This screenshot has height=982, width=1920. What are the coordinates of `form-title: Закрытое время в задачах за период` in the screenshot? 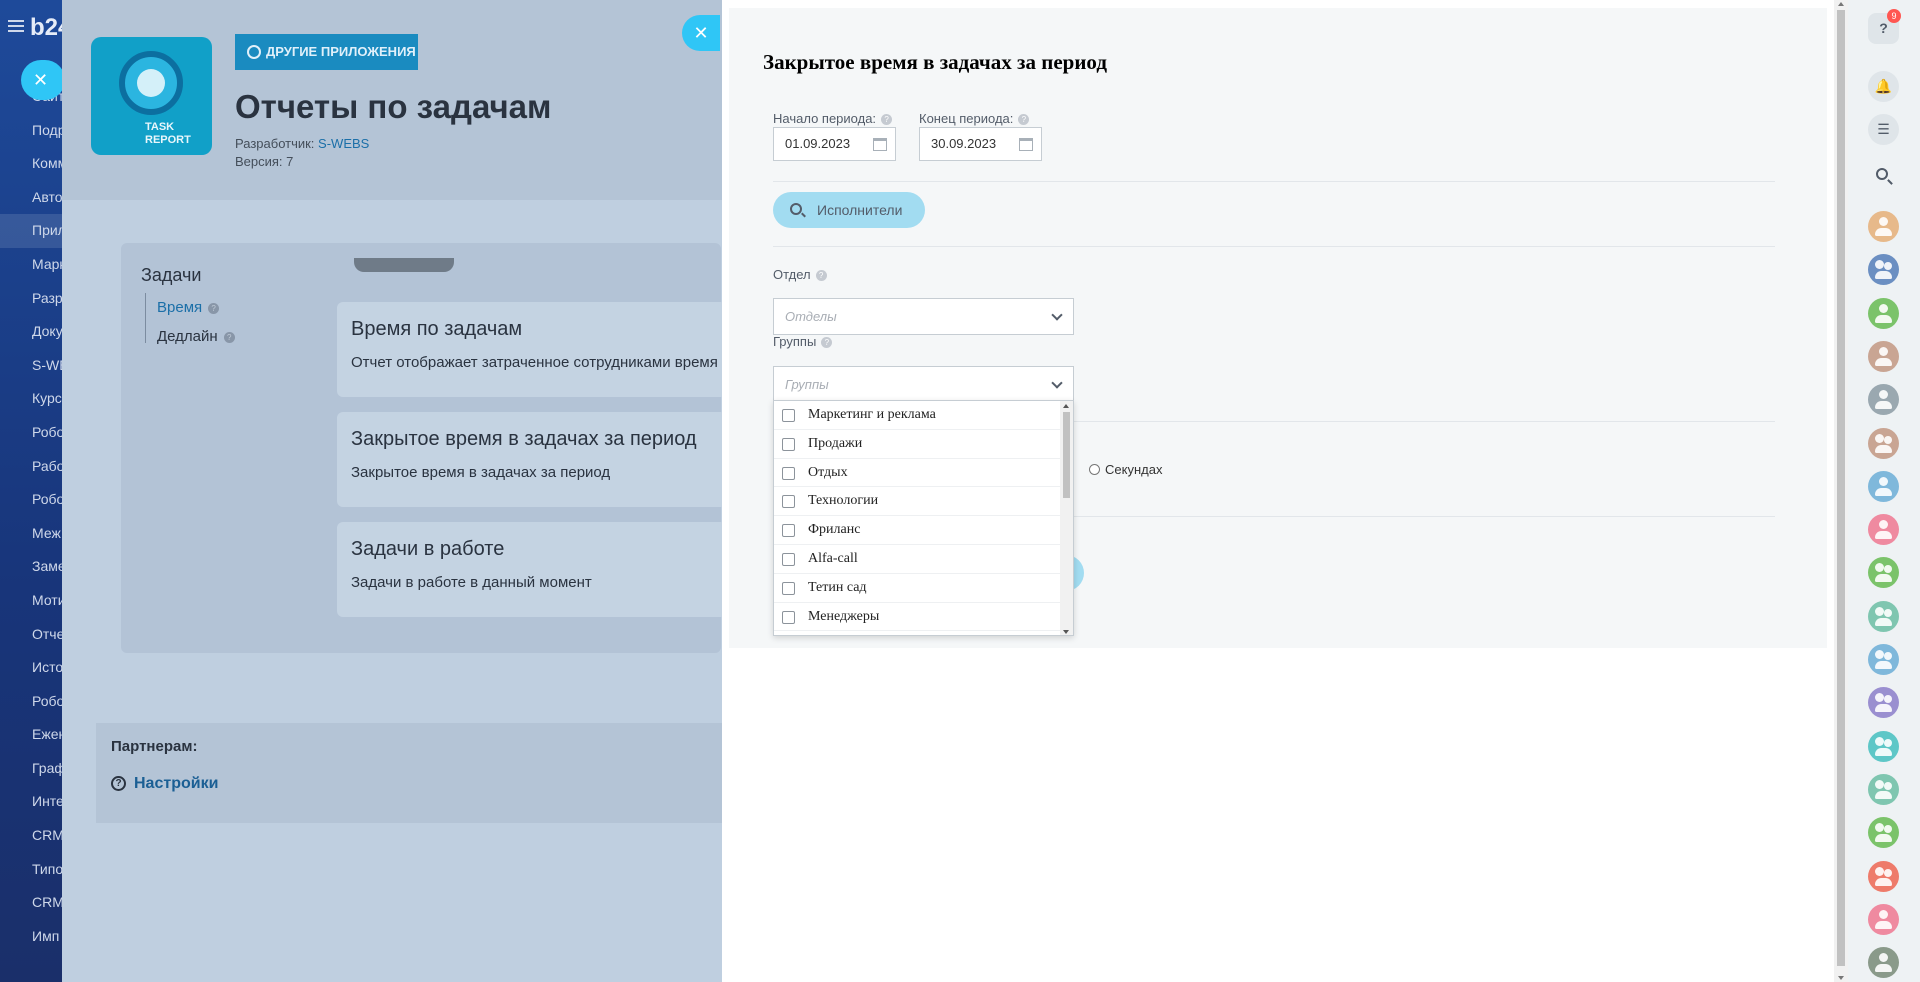 It's located at (935, 62).